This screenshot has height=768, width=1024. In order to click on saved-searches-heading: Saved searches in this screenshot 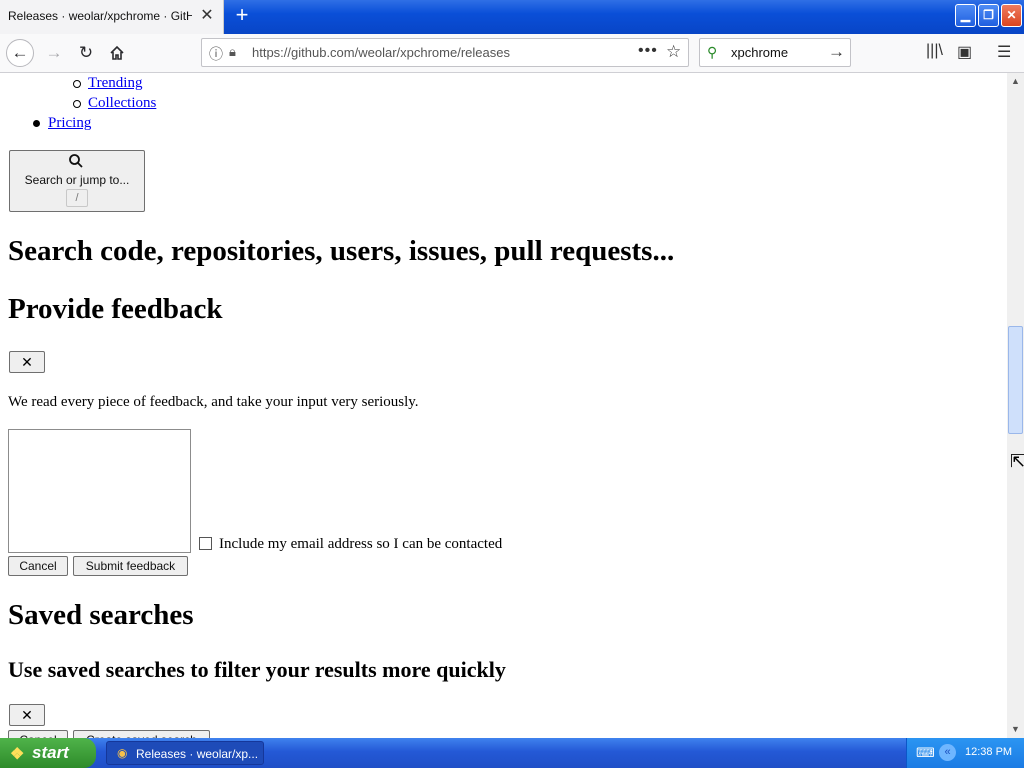, I will do `click(101, 615)`.